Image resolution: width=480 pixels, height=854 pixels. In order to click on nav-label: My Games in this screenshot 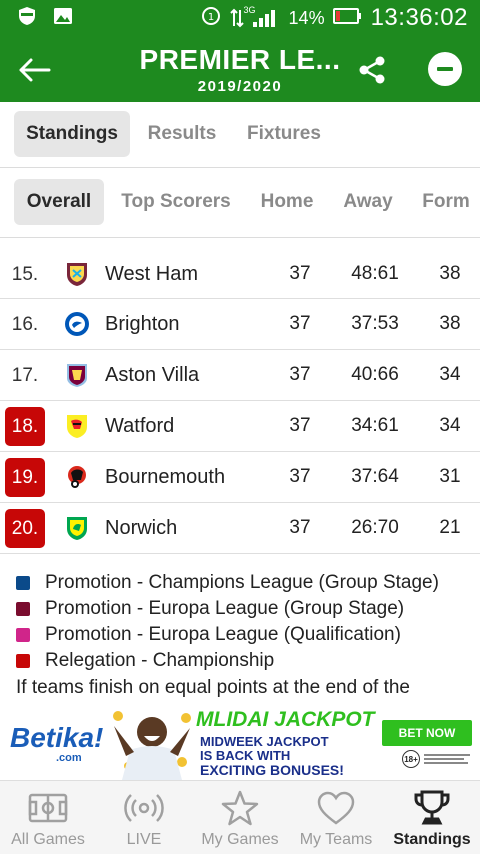, I will do `click(240, 839)`.